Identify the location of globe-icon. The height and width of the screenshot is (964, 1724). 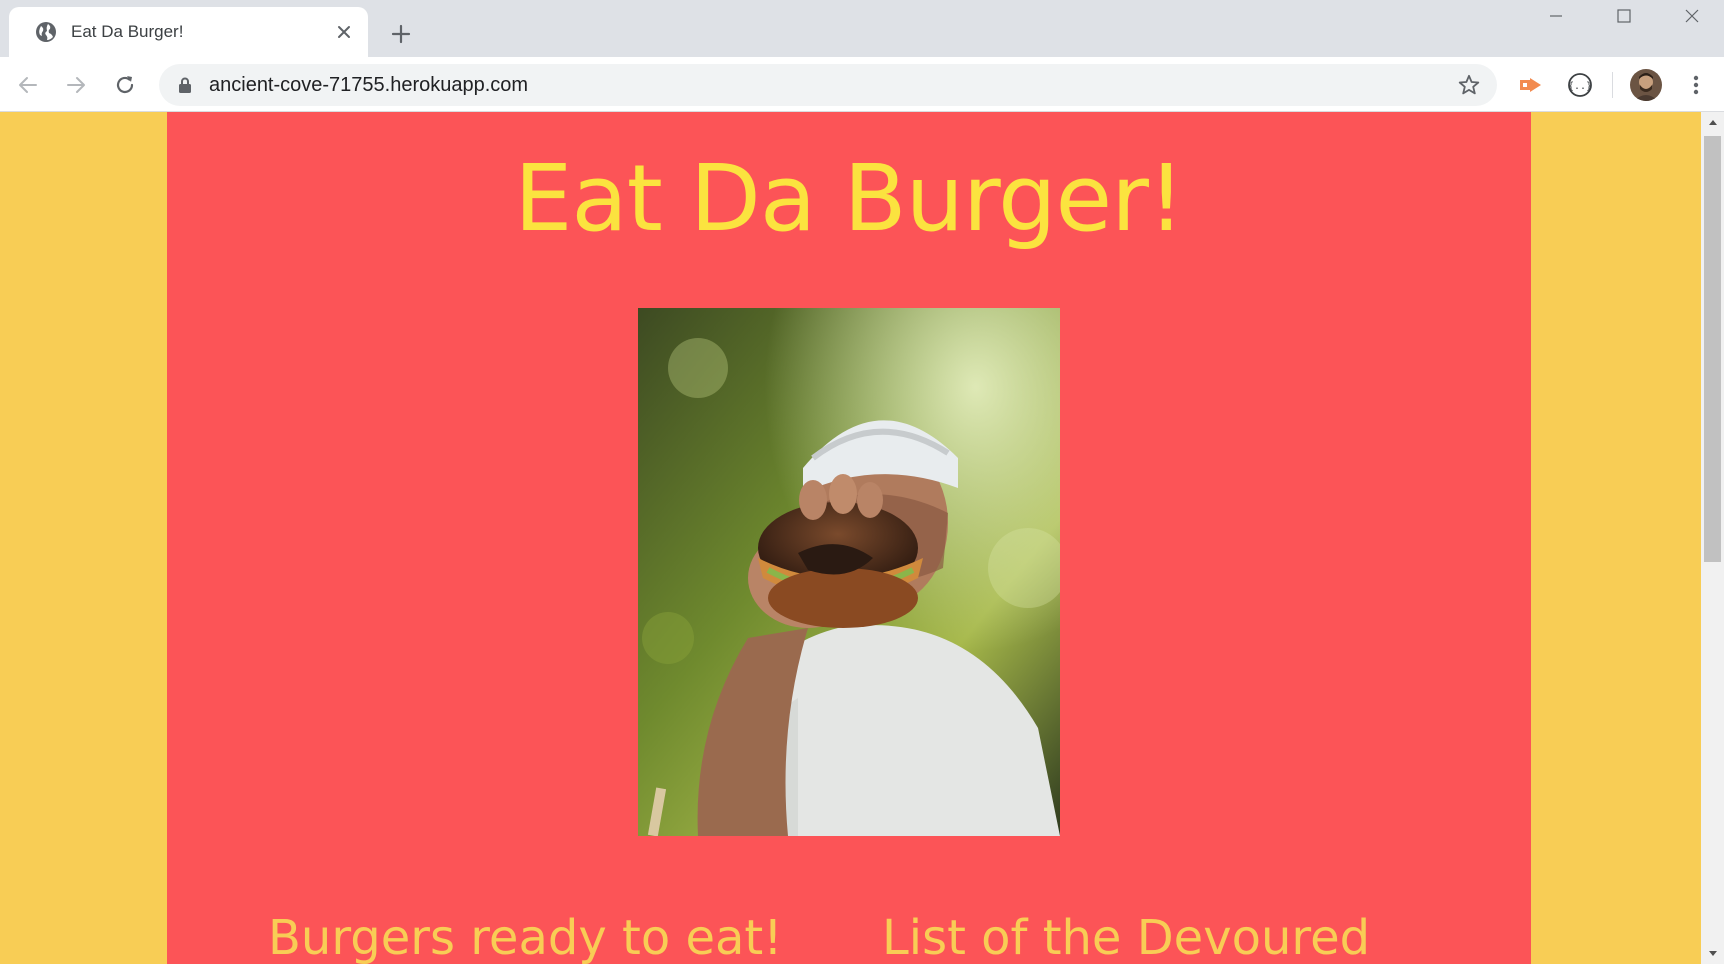
(46, 32).